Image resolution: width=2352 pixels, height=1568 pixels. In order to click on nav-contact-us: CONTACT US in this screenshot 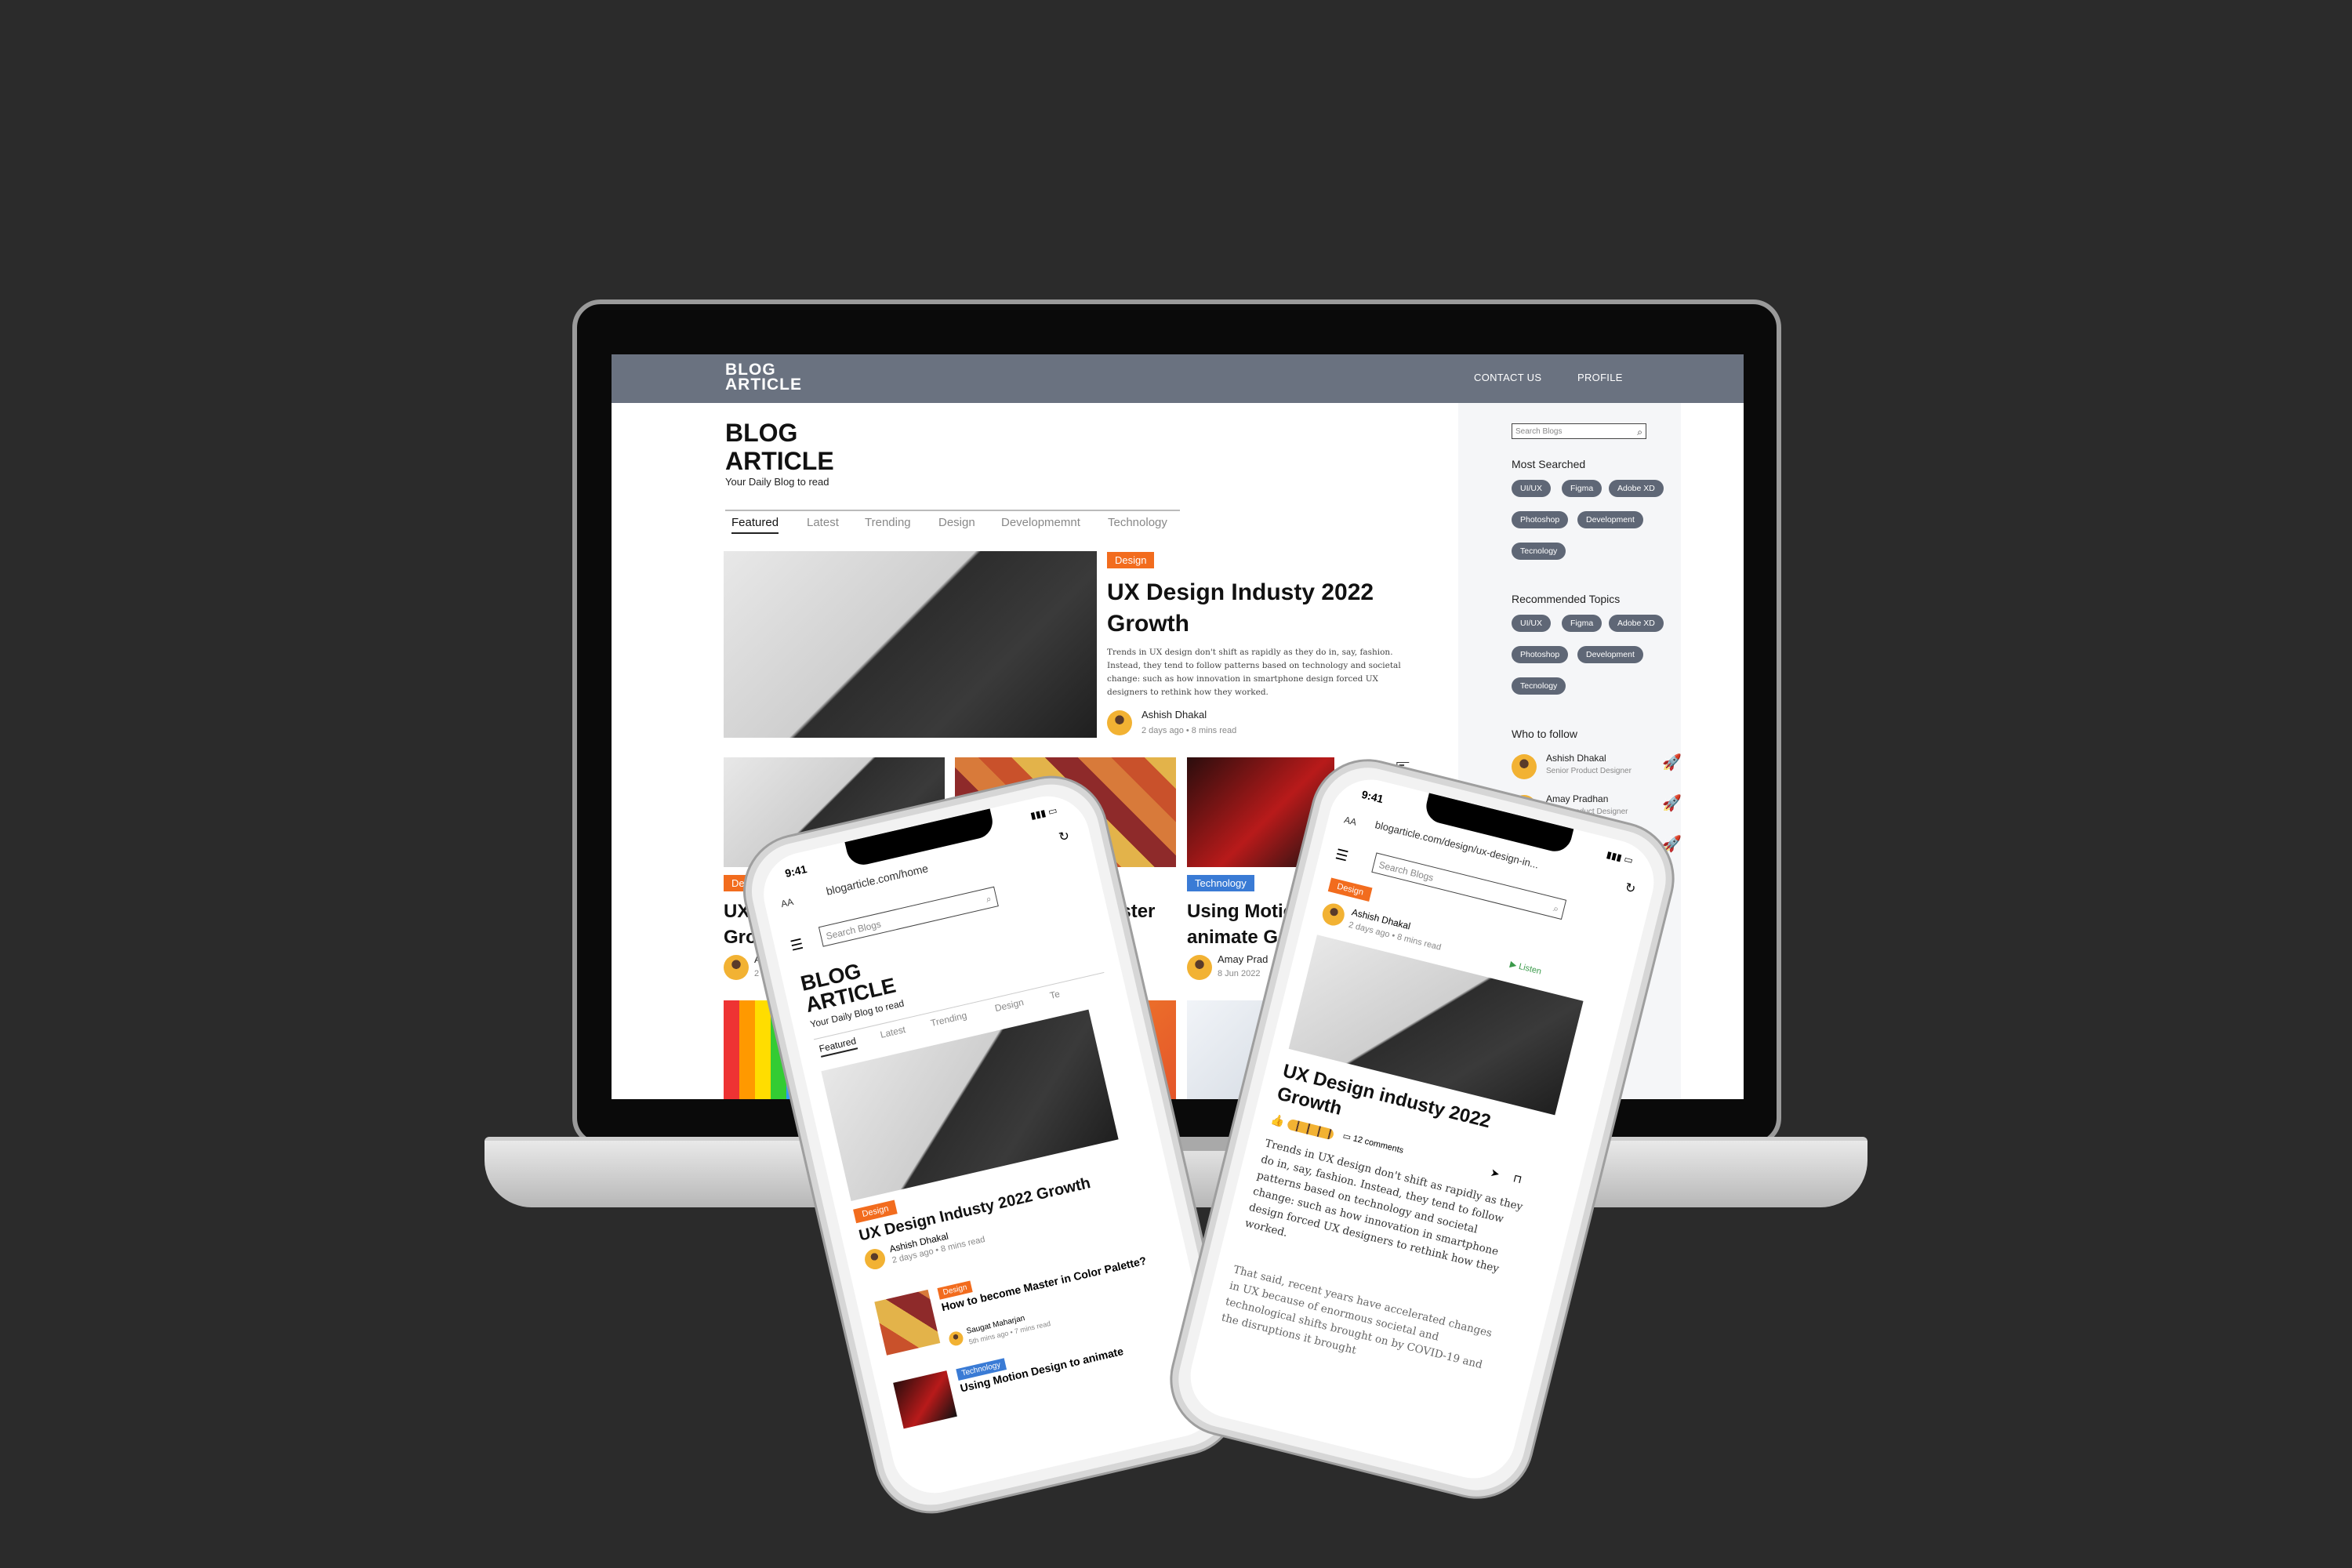, I will do `click(1507, 377)`.